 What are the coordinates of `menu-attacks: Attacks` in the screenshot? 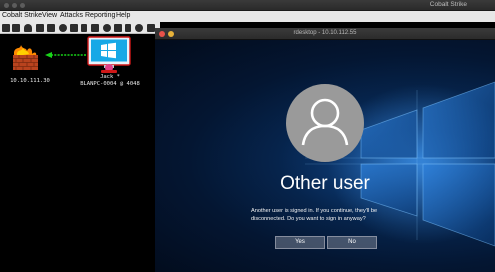 It's located at (71, 15).